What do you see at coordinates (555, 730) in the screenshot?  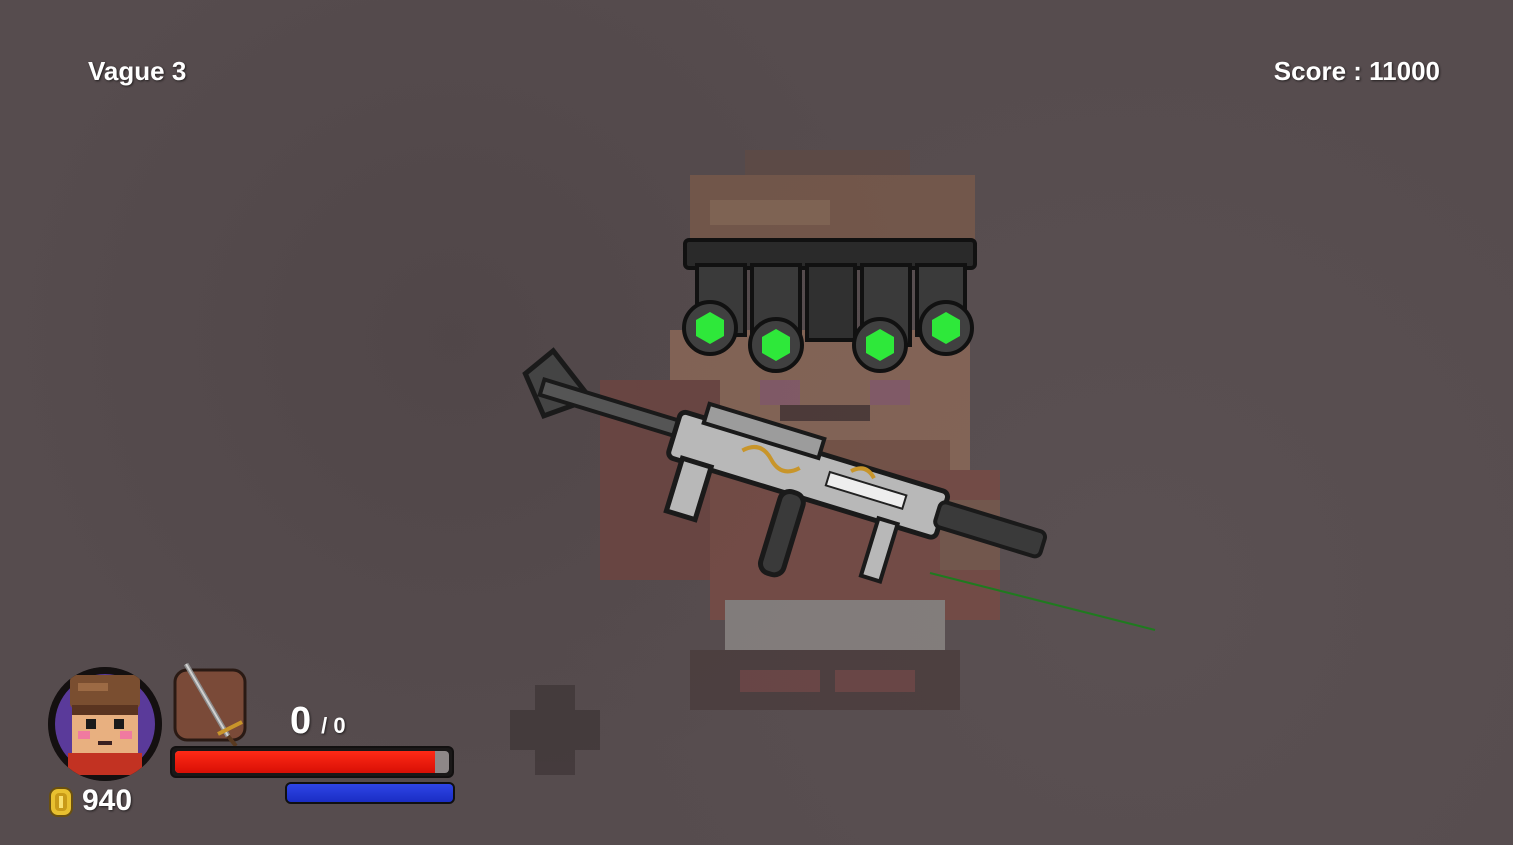 I see `floor-shadow` at bounding box center [555, 730].